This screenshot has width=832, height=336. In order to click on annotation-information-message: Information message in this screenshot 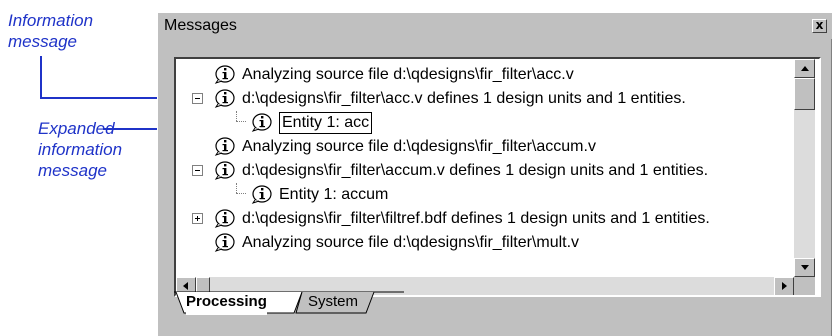, I will do `click(50, 31)`.